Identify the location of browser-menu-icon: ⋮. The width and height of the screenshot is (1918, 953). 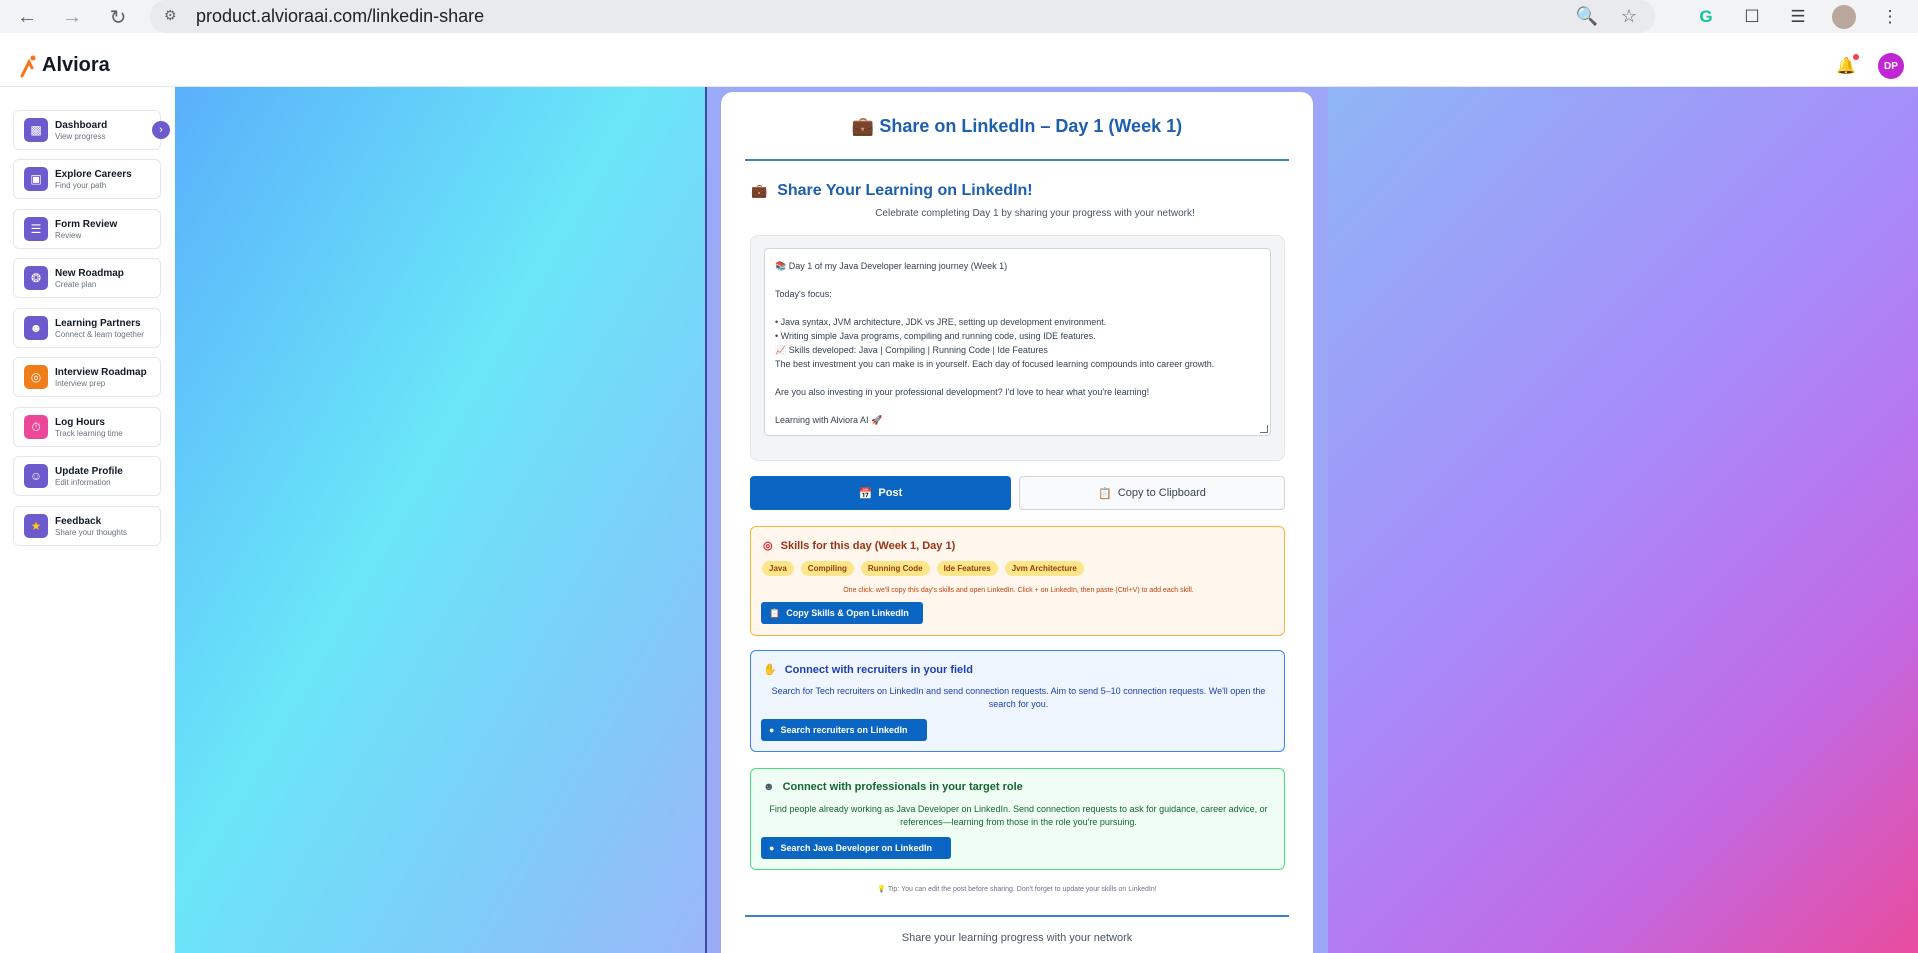
(1890, 17).